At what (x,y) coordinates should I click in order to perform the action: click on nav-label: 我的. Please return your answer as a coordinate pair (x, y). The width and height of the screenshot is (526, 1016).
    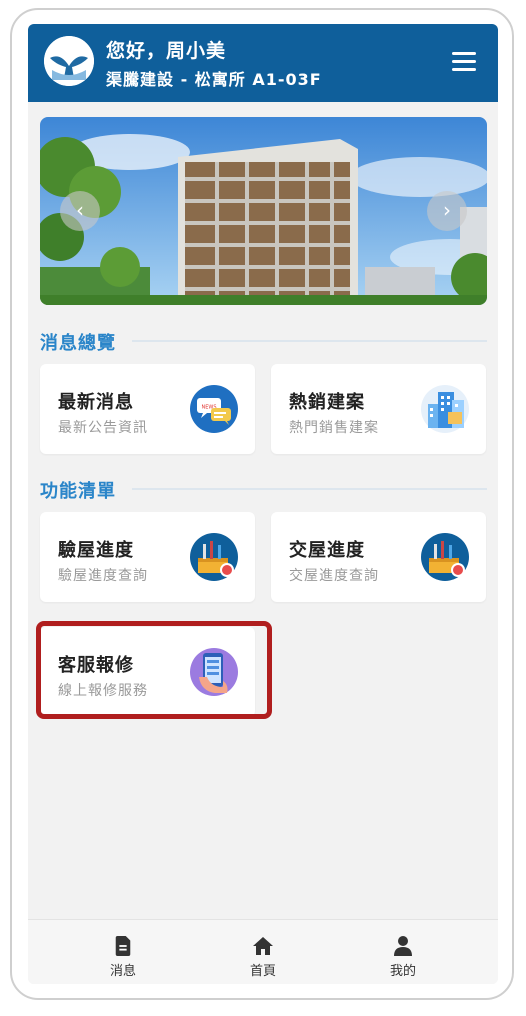
    Looking at the image, I should click on (402, 971).